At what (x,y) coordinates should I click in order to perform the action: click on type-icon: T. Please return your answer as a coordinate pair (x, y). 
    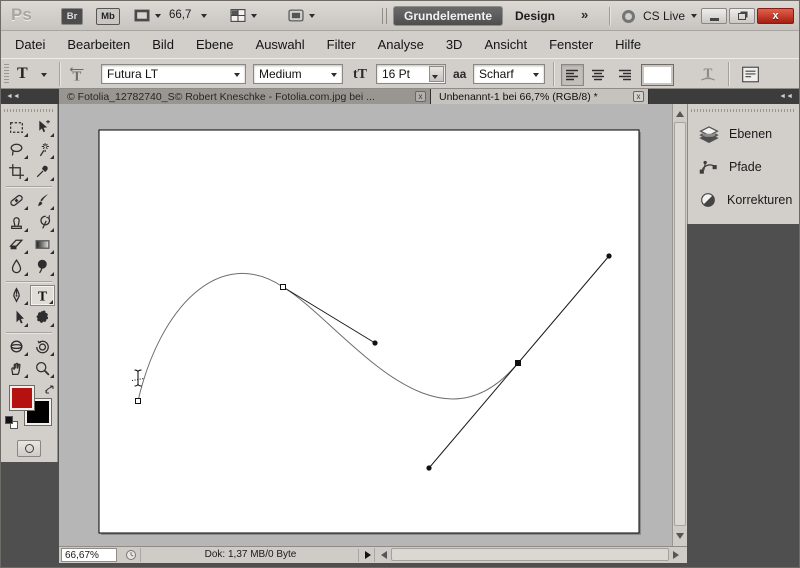
    Looking at the image, I should click on (42, 295).